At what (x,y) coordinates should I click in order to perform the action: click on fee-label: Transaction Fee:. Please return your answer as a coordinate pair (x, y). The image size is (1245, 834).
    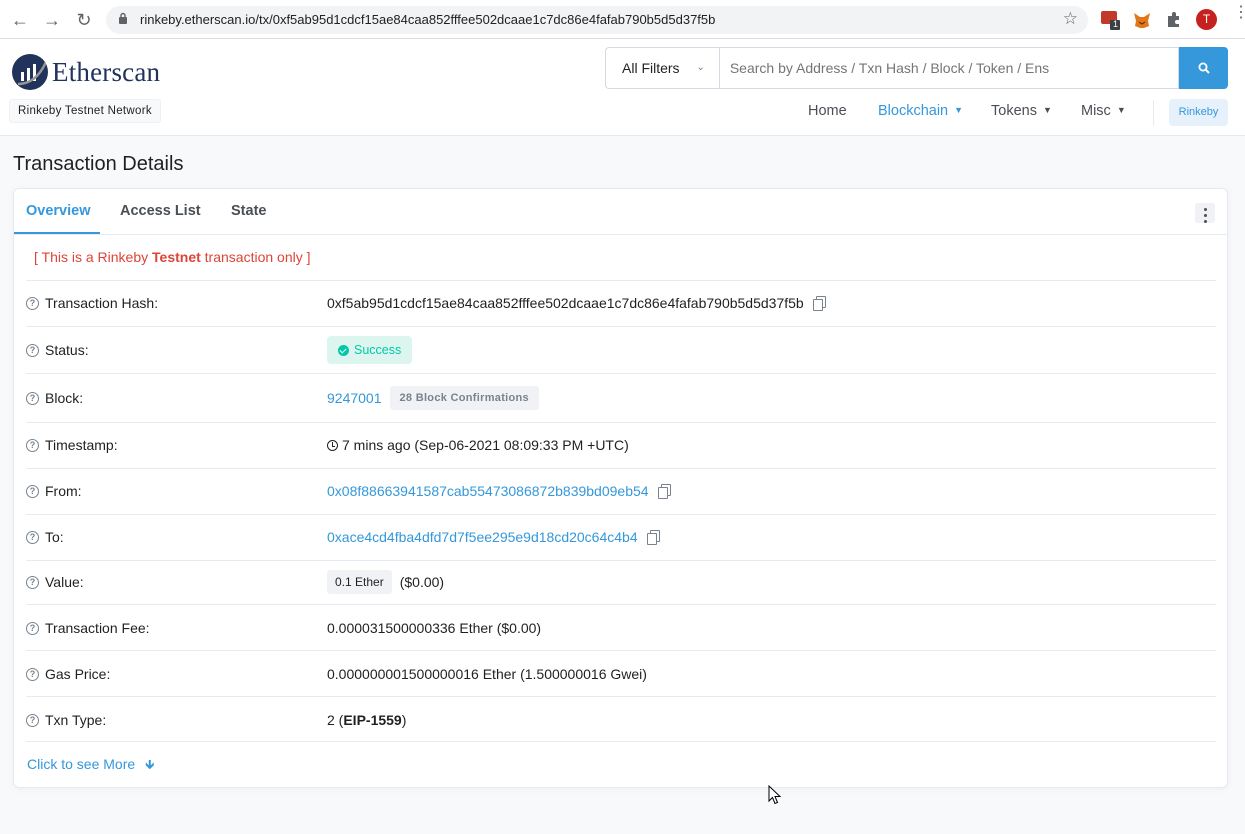
    Looking at the image, I should click on (97, 628).